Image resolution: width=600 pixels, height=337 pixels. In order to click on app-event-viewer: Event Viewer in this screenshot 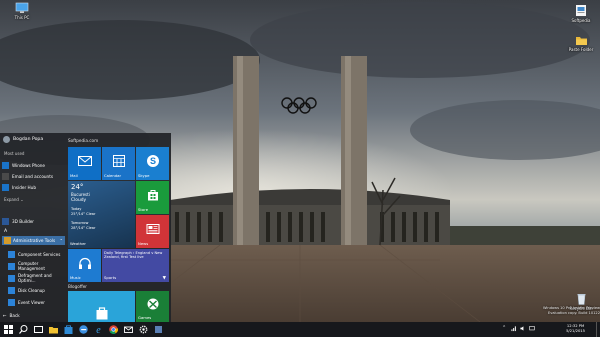, I will do `click(36, 302)`.